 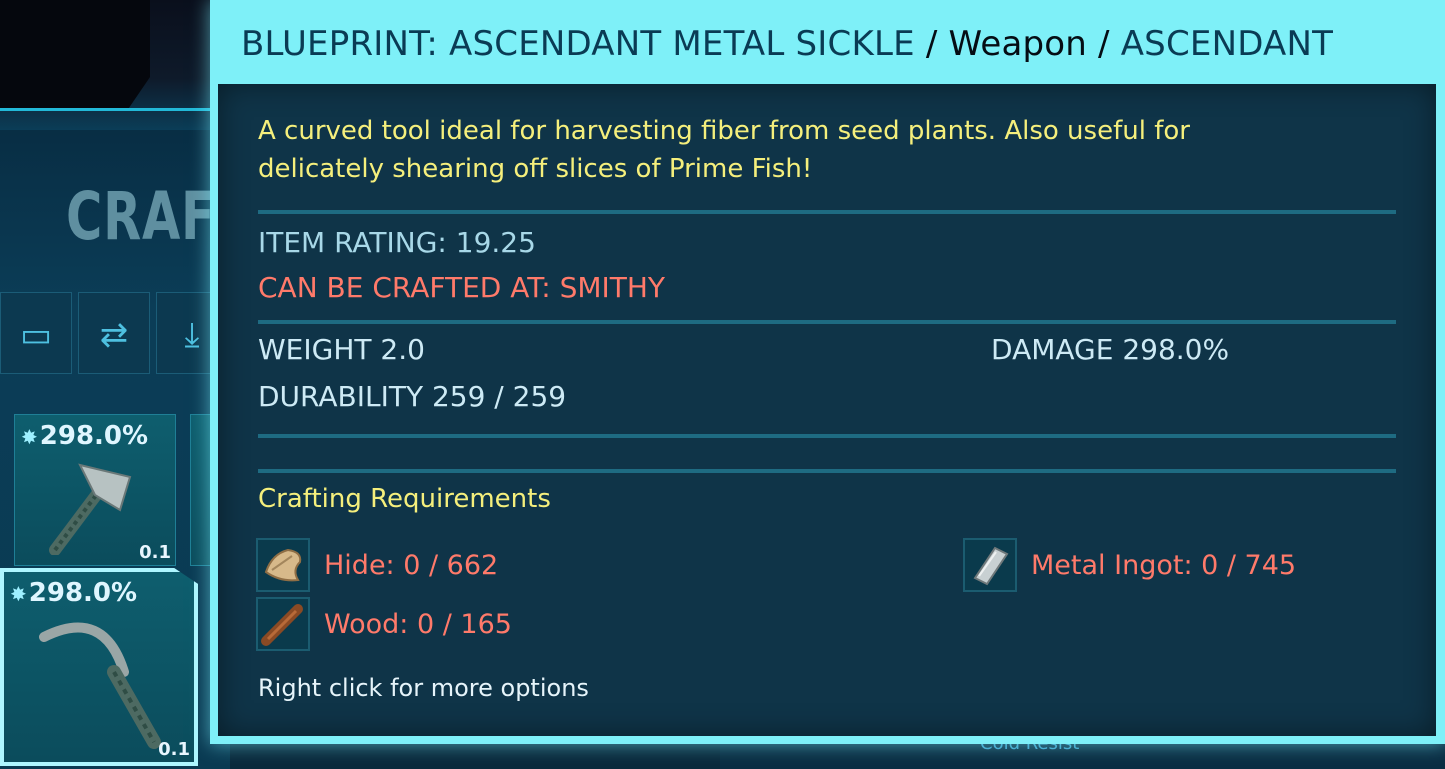 What do you see at coordinates (75, 55) in the screenshot?
I see `character-preview-shadow` at bounding box center [75, 55].